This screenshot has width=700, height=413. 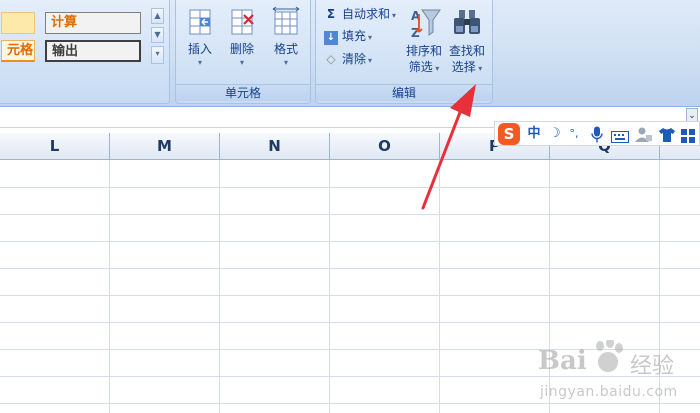 What do you see at coordinates (619, 376) in the screenshot?
I see `baidu-watermark: Bai 经验 jingyan.baidu.com` at bounding box center [619, 376].